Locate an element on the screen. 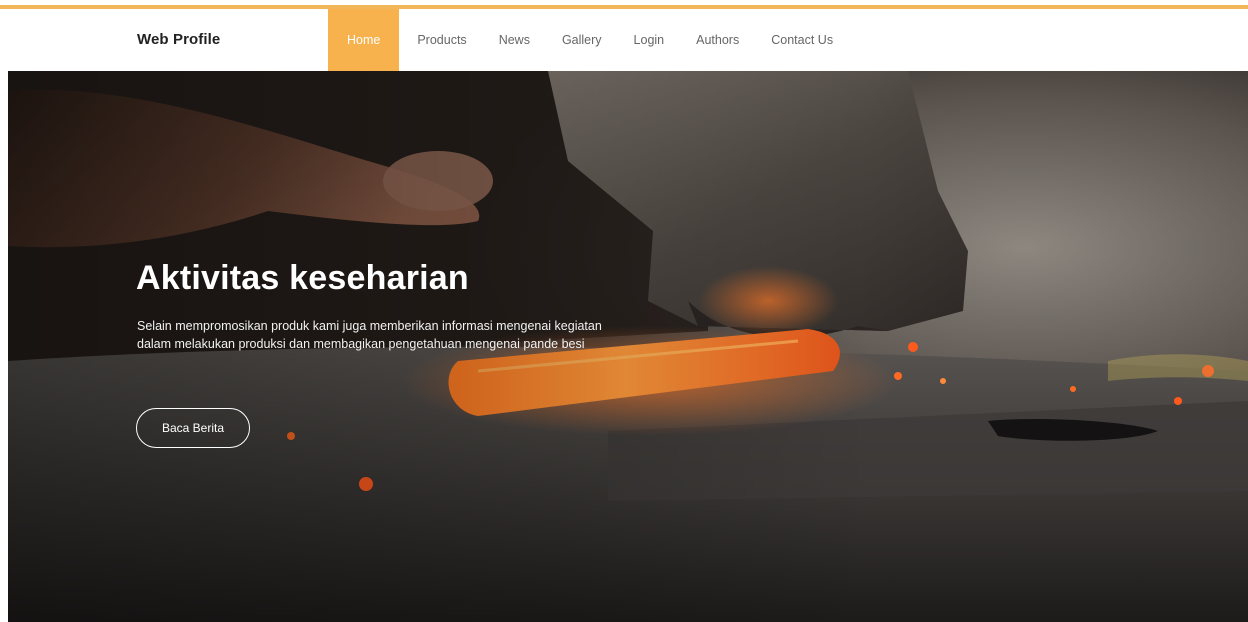 The image size is (1248, 622). hero-title: Aktivitas keseharian is located at coordinates (302, 278).